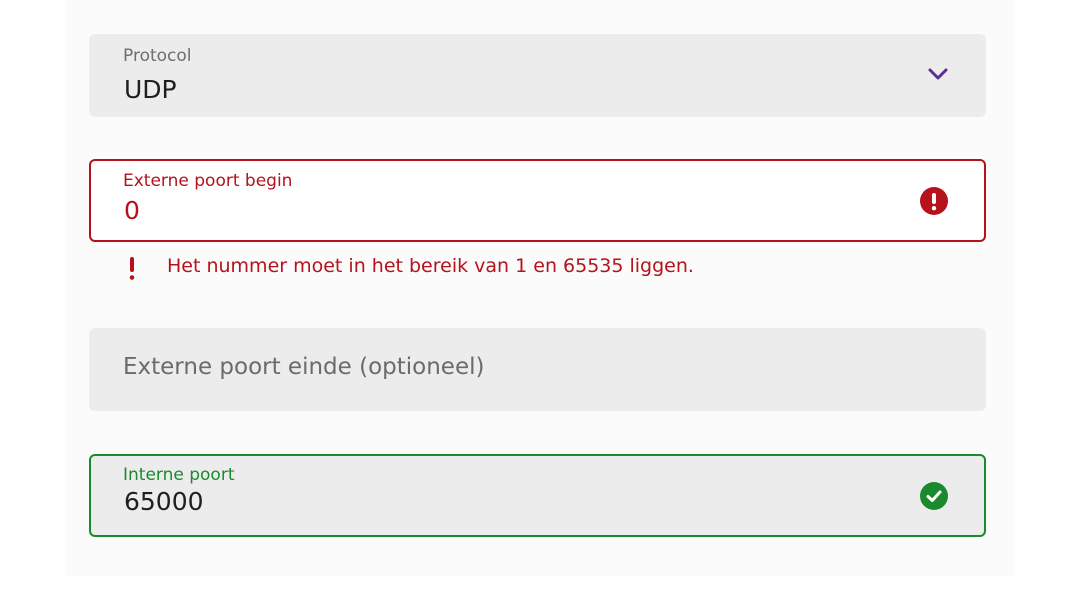  I want to click on internal-port-value: 65000, so click(164, 501).